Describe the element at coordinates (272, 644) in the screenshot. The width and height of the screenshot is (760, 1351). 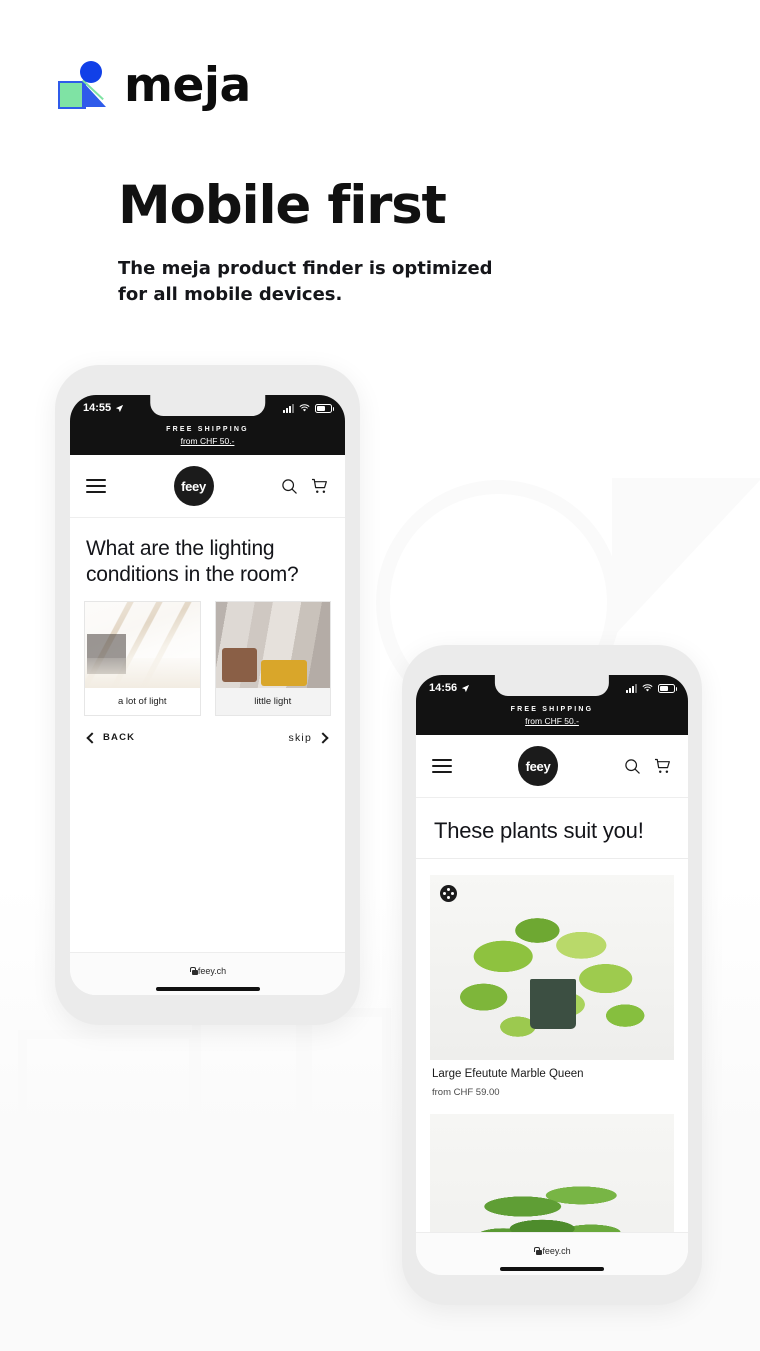
I see `dim-room-image` at that location.